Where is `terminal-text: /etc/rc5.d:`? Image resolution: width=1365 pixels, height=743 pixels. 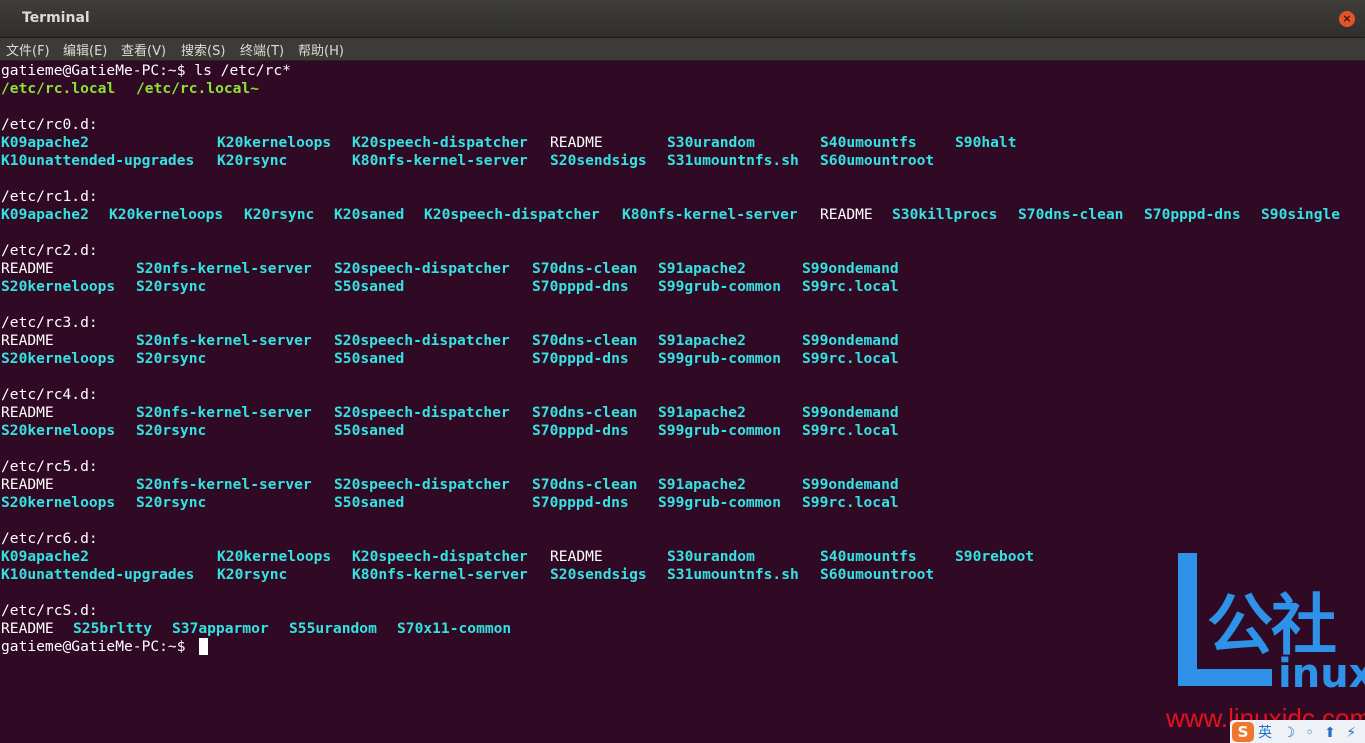
terminal-text: /etc/rc5.d: is located at coordinates (49, 466).